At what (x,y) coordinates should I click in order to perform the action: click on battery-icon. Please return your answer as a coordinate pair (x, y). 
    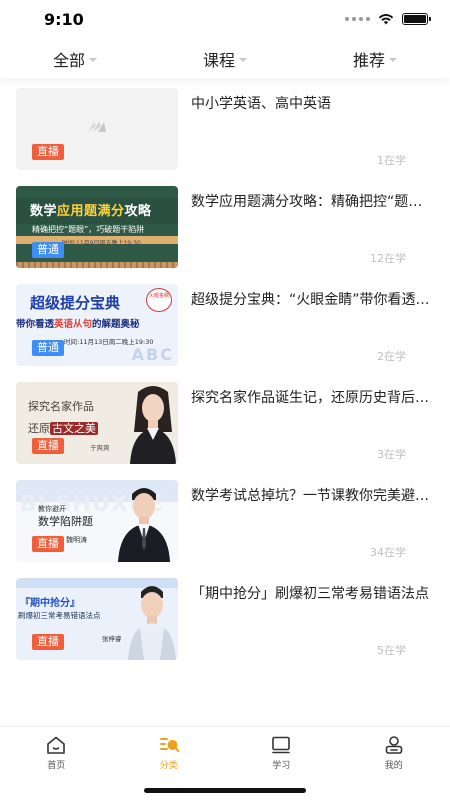
    Looking at the image, I should click on (416, 19).